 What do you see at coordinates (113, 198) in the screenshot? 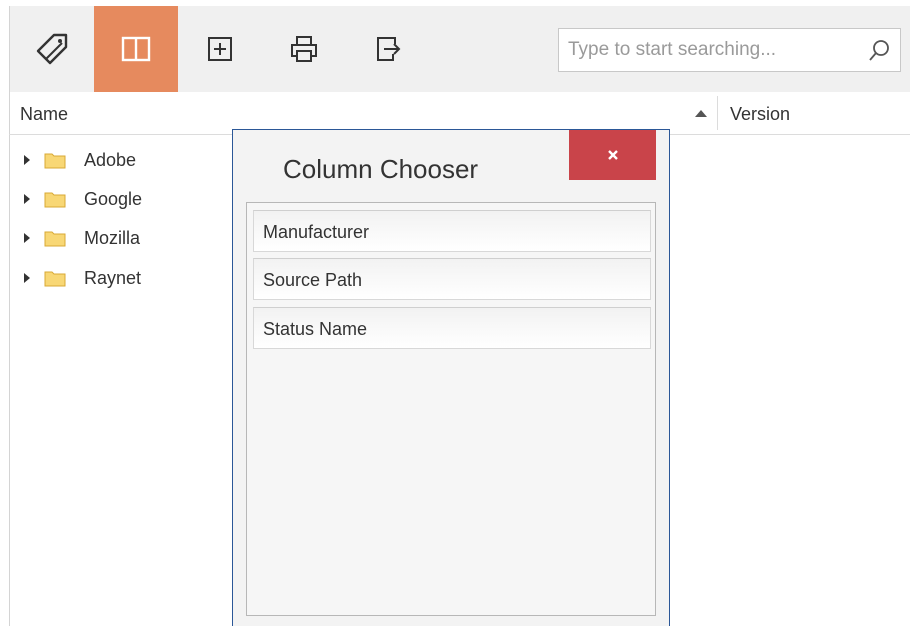
I see `tree-label: Google` at bounding box center [113, 198].